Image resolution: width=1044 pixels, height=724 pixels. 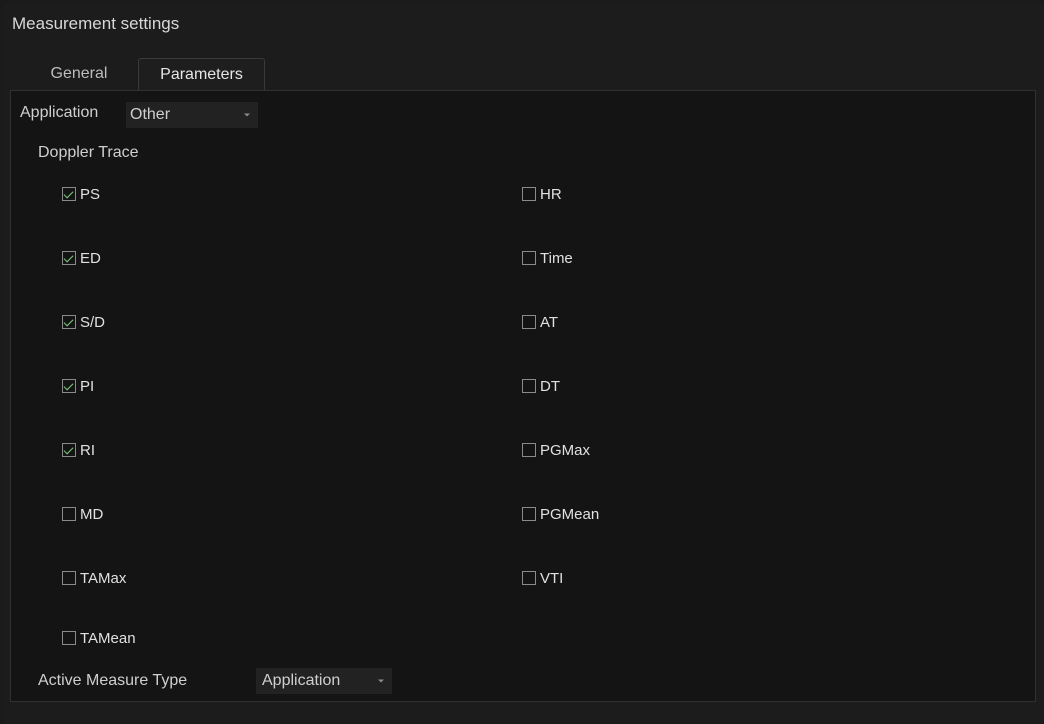 What do you see at coordinates (550, 386) in the screenshot?
I see `checkbox-label: DT` at bounding box center [550, 386].